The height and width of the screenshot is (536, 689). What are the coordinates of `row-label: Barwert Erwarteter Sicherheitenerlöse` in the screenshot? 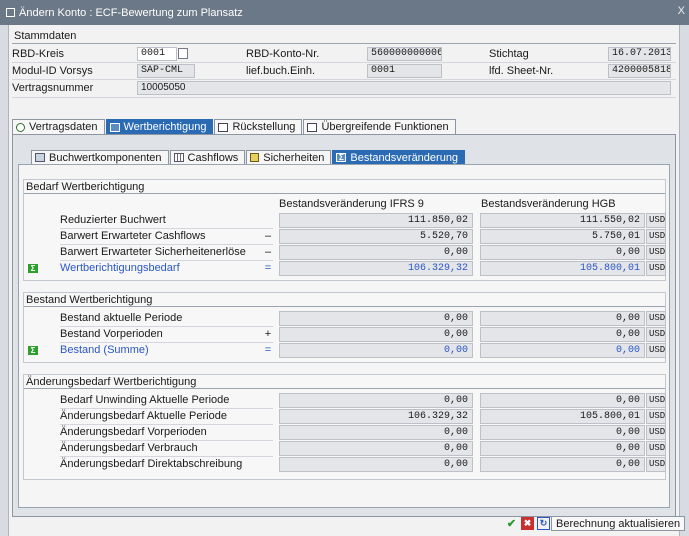 It's located at (153, 252).